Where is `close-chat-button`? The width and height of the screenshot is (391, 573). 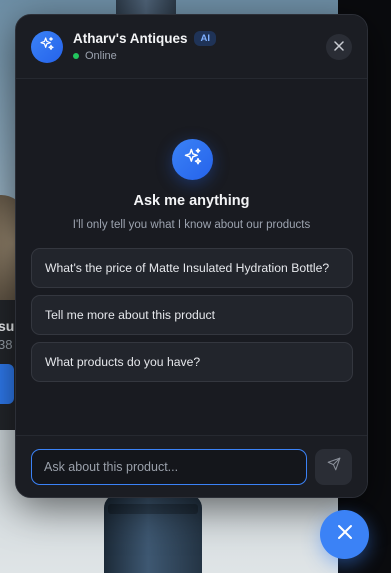
close-chat-button is located at coordinates (339, 46).